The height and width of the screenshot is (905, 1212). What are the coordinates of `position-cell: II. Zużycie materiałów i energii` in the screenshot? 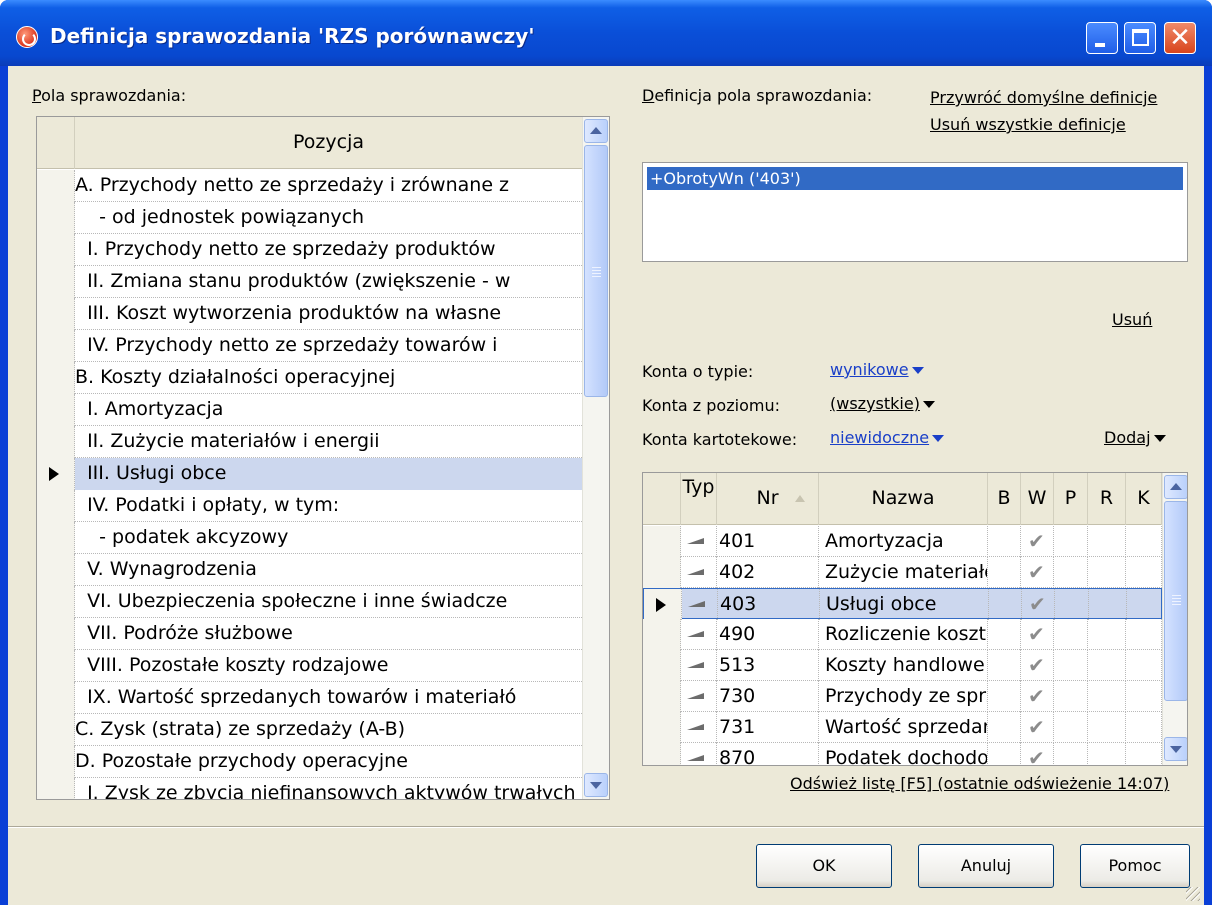 It's located at (328, 442).